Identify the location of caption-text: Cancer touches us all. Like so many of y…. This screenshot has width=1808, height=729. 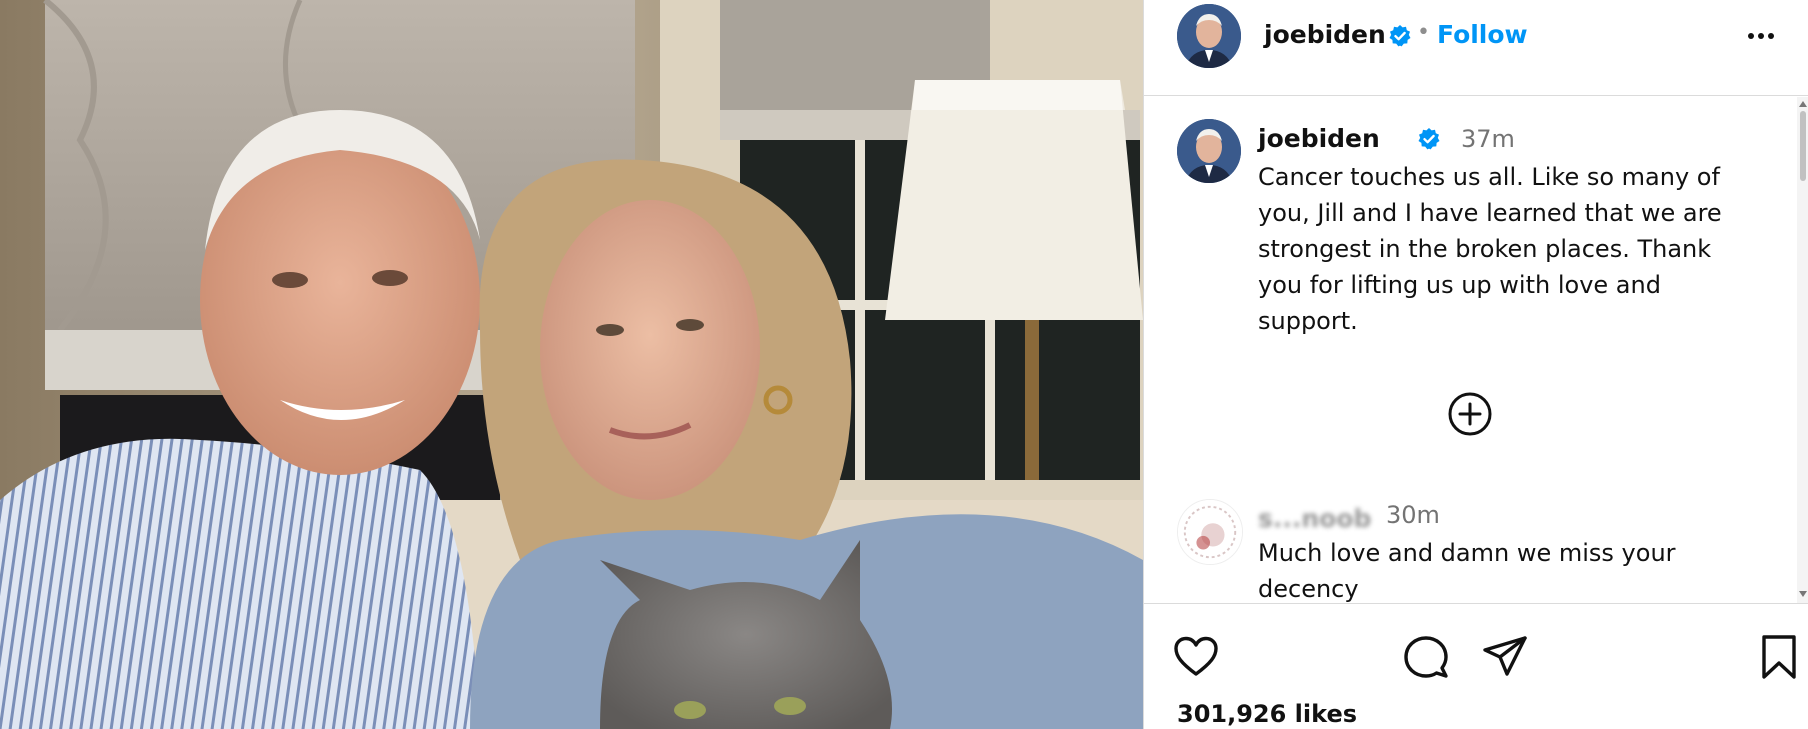
(1490, 249).